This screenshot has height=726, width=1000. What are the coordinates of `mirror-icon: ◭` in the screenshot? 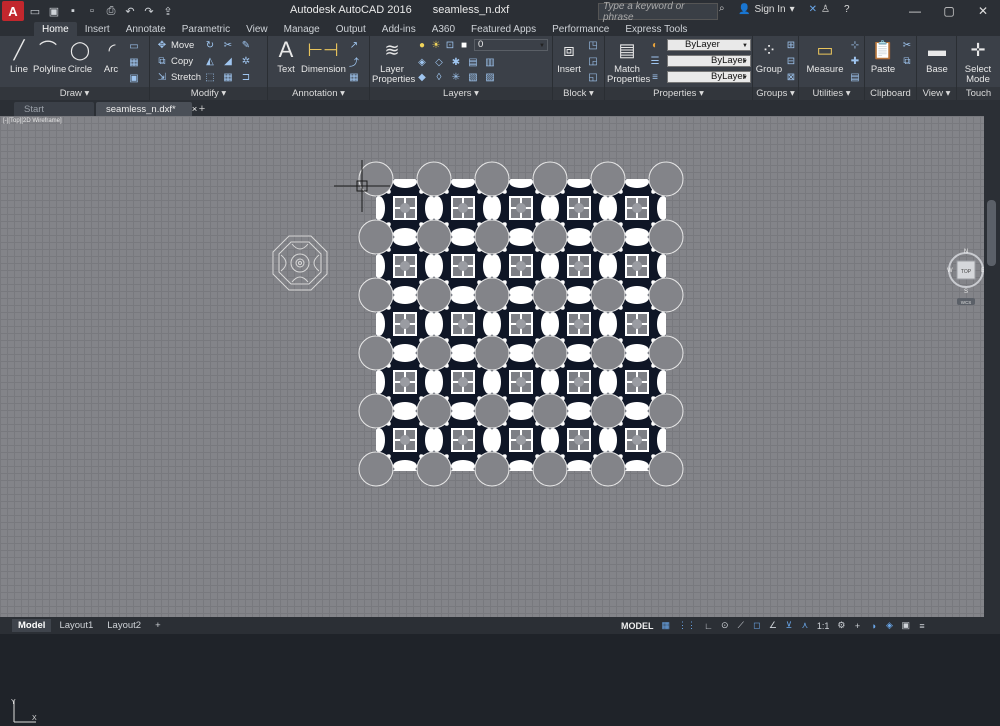 It's located at (210, 61).